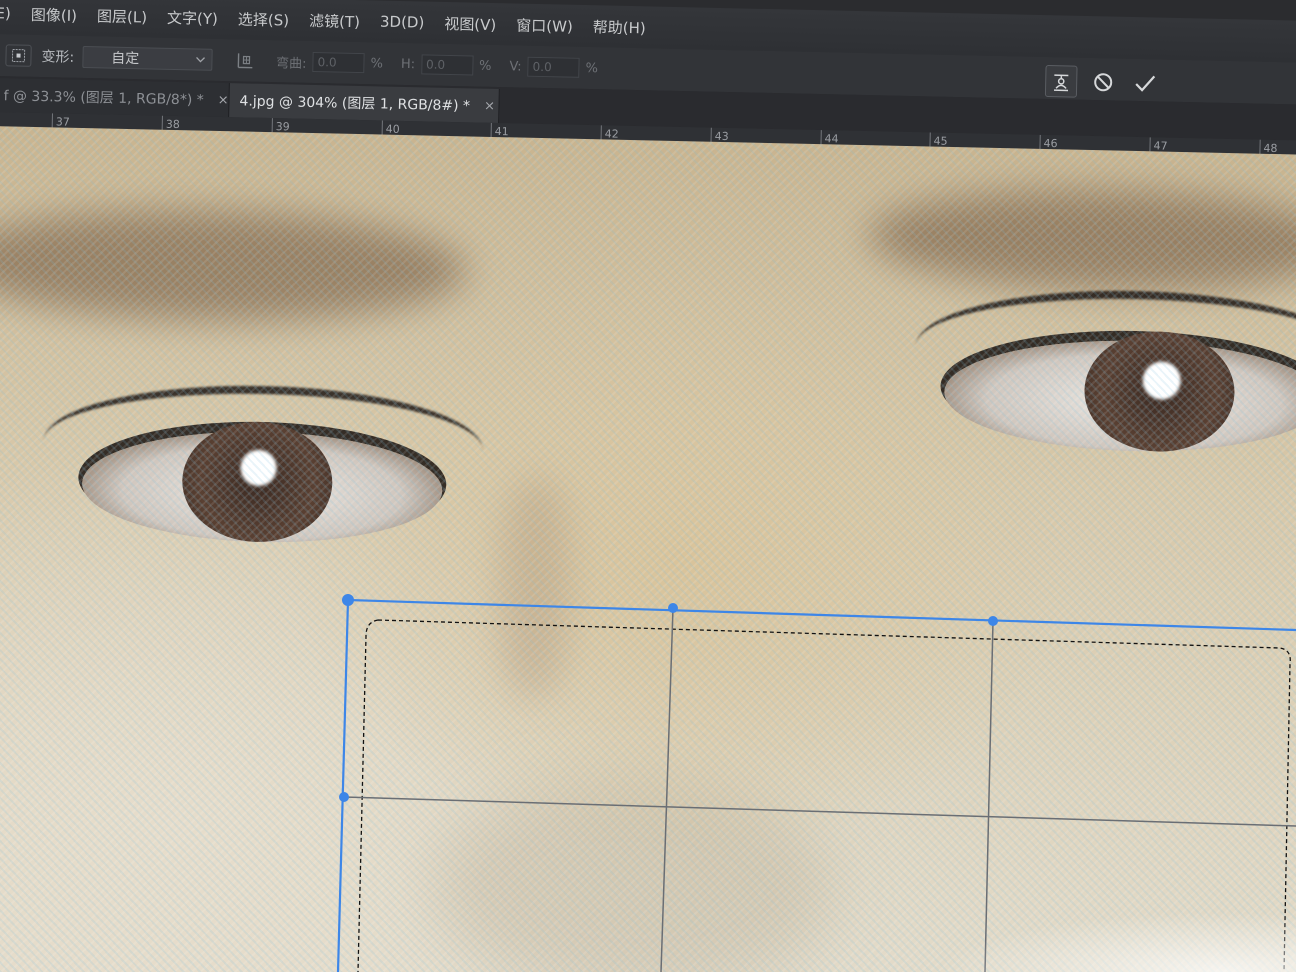 The height and width of the screenshot is (972, 1296). Describe the element at coordinates (147, 58) in the screenshot. I see `warp-style-select: 自定` at that location.